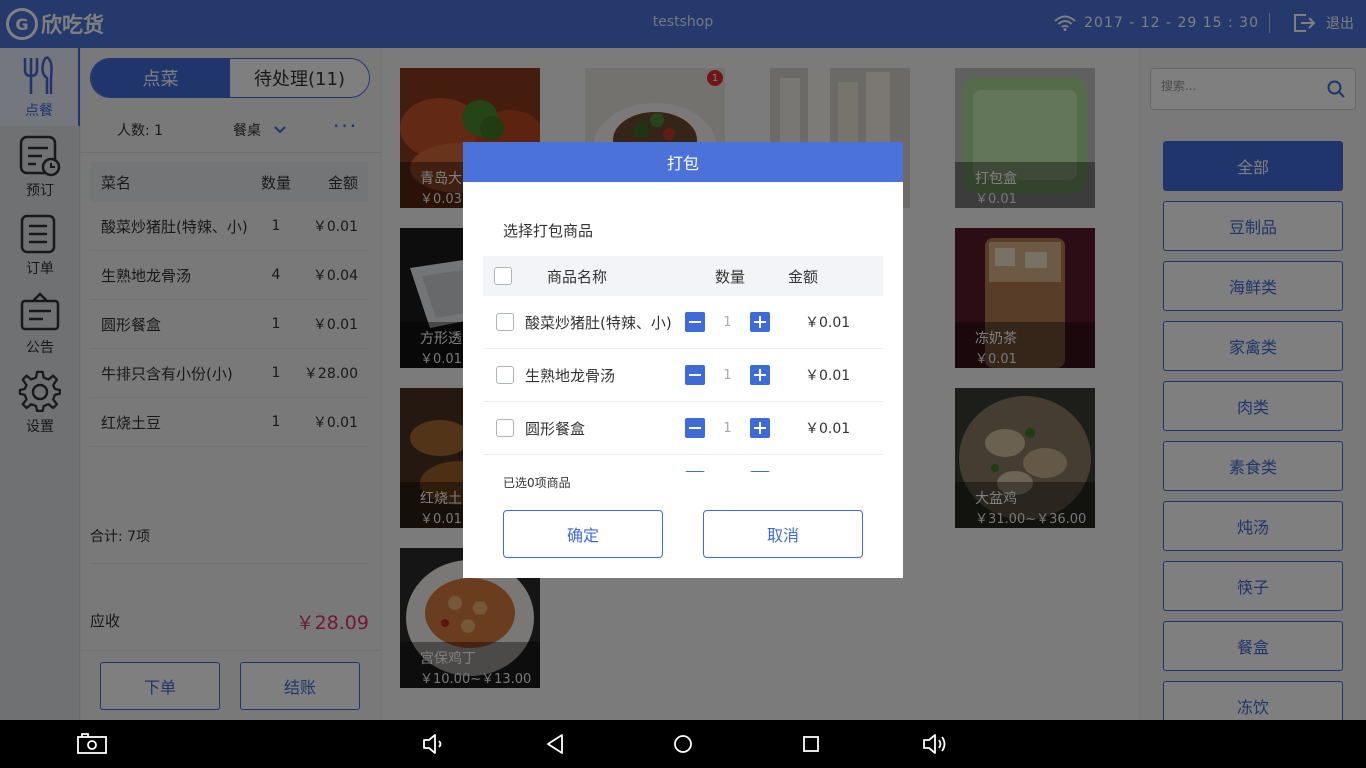  What do you see at coordinates (556, 744) in the screenshot?
I see `back-icon` at bounding box center [556, 744].